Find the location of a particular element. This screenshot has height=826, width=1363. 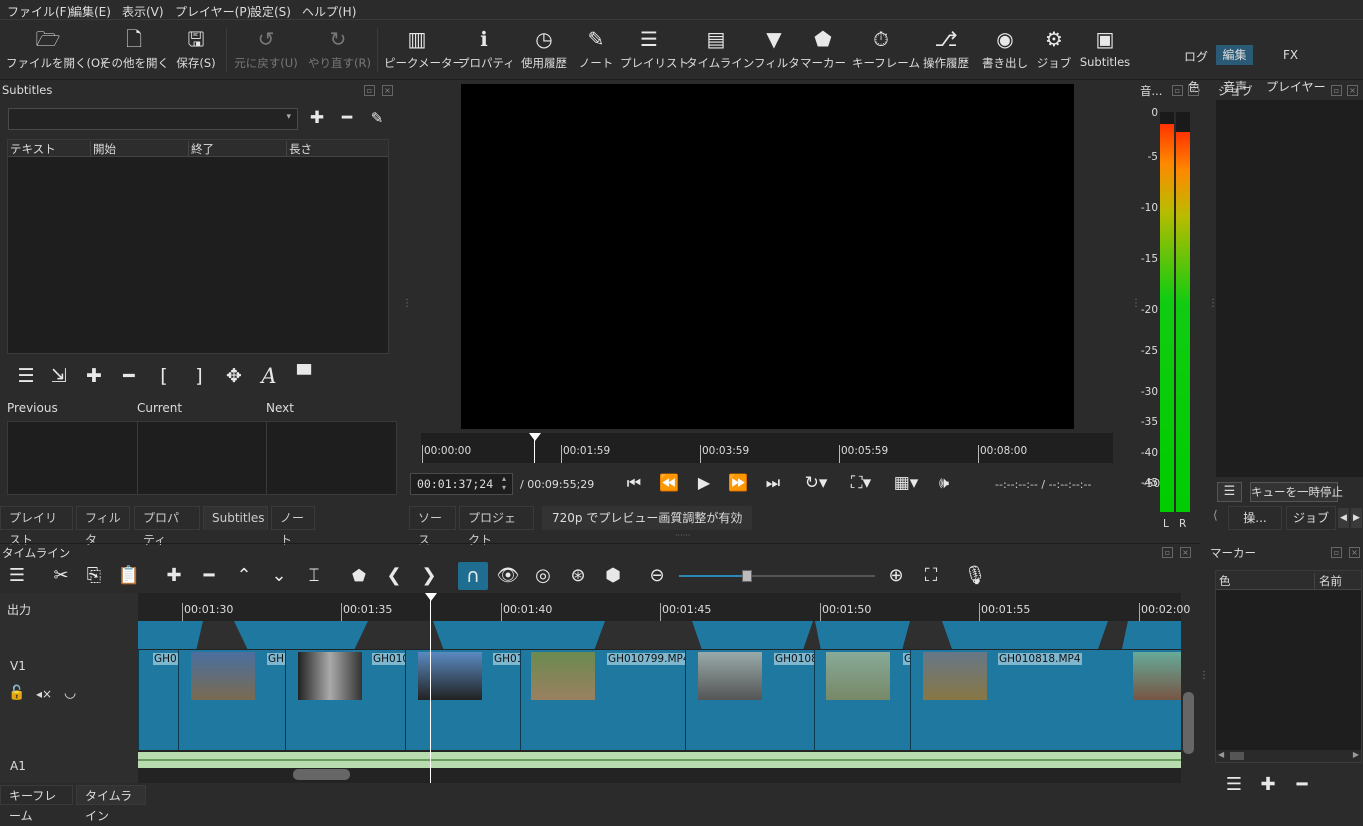

paste-icon: 📋 is located at coordinates (129, 576).